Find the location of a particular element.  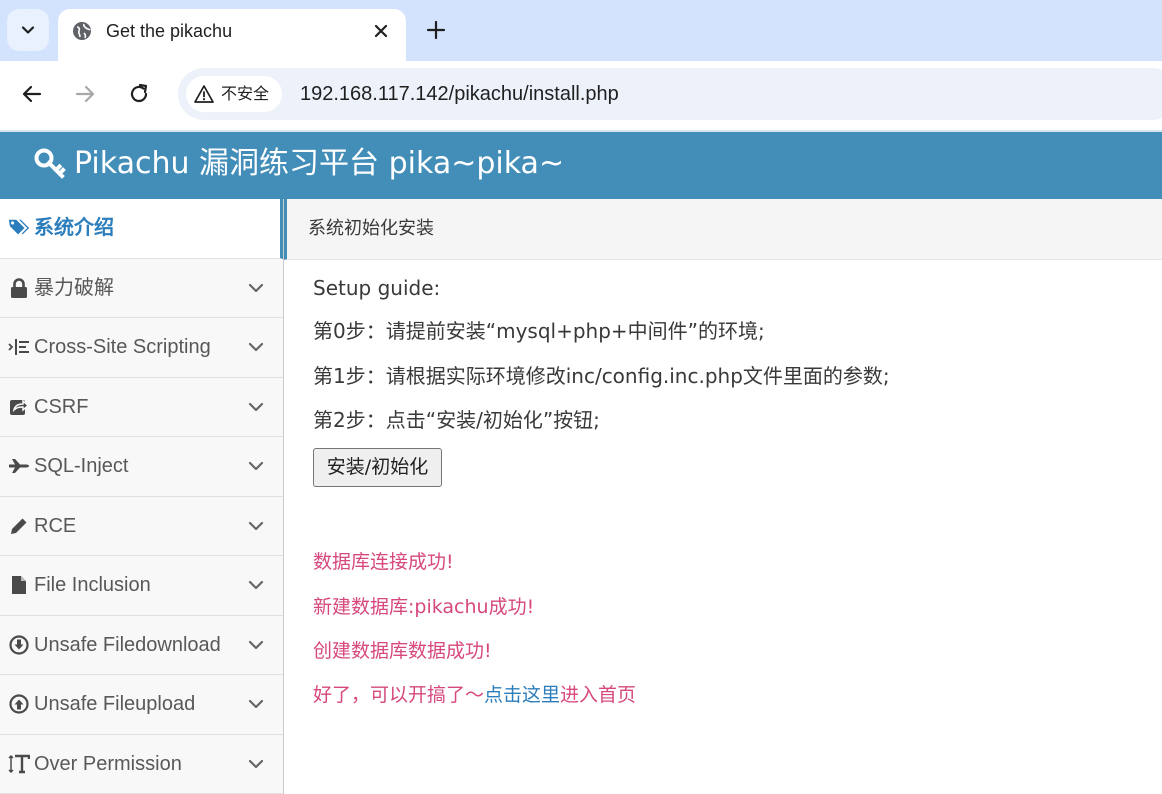

db-create-message: 新建数据库:pikachu成功! is located at coordinates (424, 607).